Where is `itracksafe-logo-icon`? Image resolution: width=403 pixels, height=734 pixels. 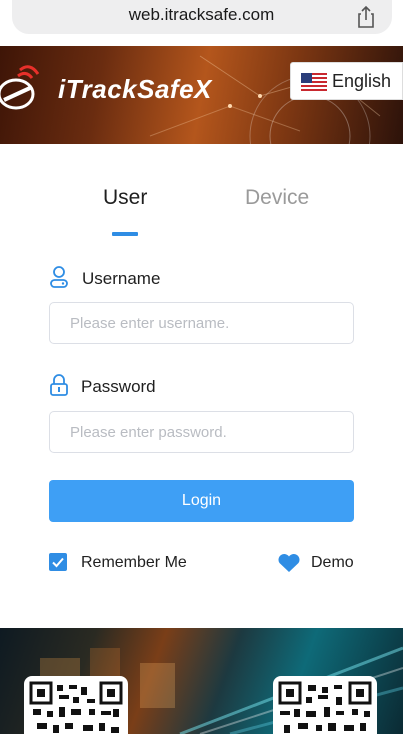
itracksafe-logo-icon is located at coordinates (20, 87).